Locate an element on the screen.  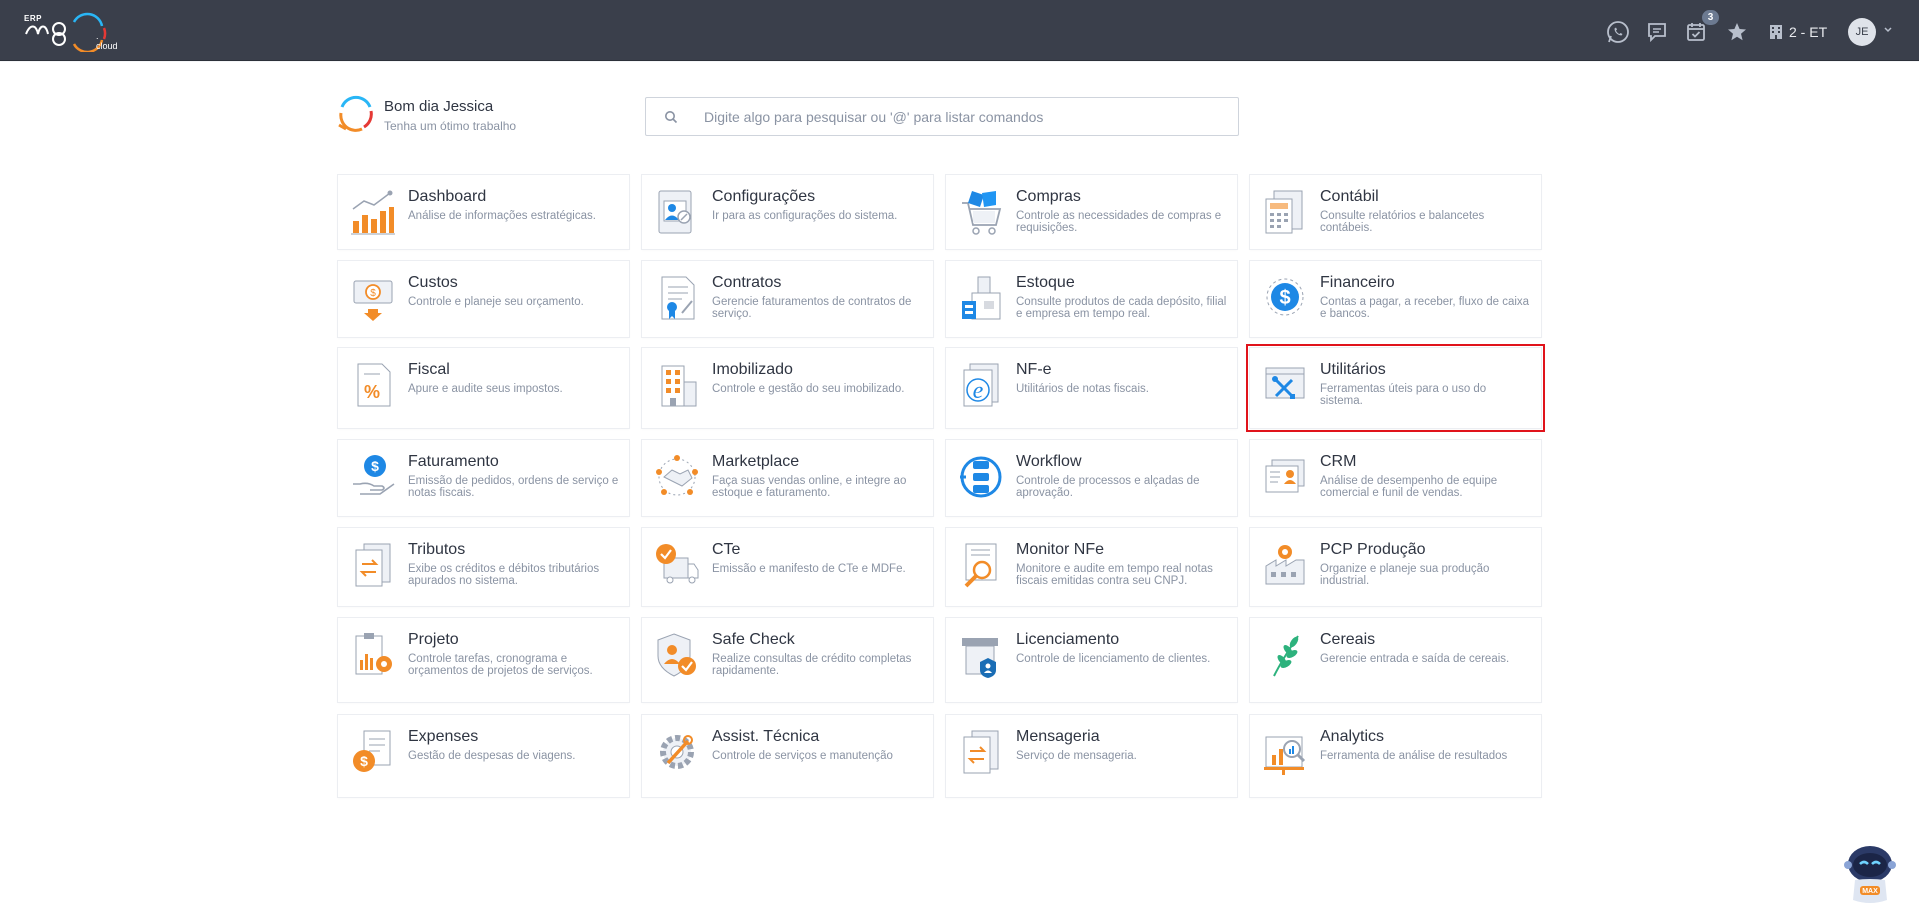
module-title: PCP Produção is located at coordinates (1373, 549).